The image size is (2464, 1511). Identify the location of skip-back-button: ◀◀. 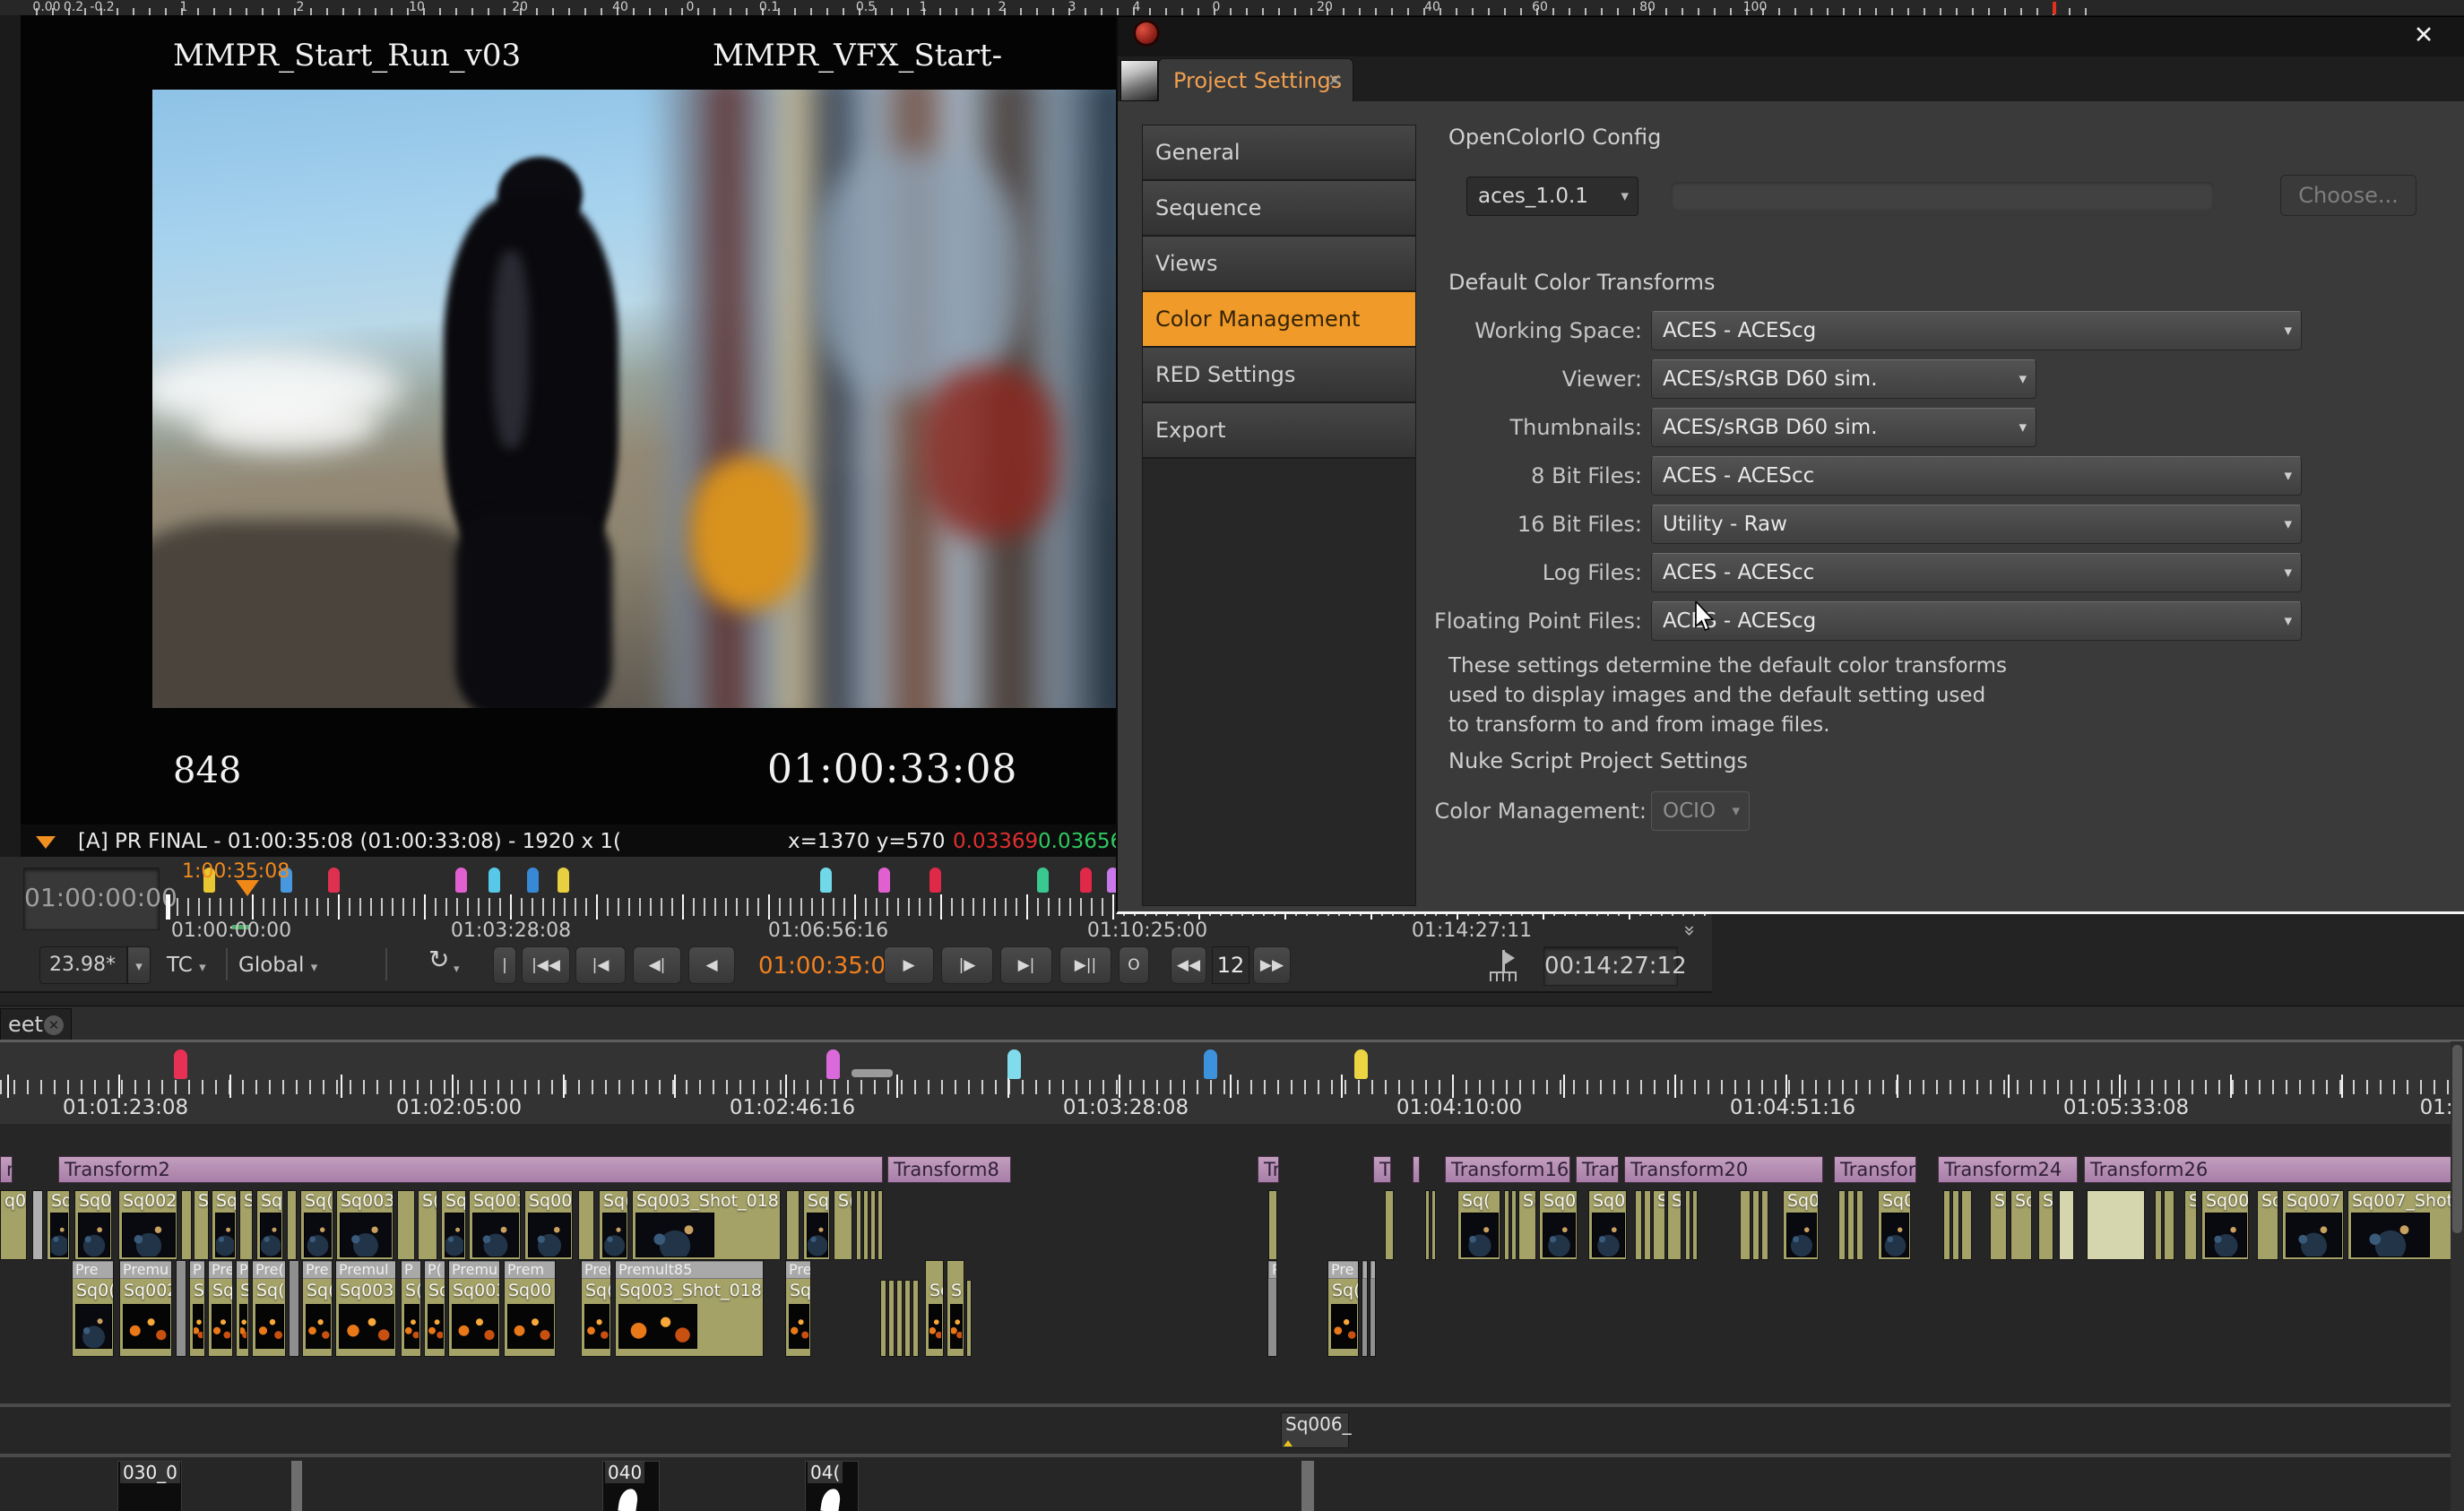
(1189, 965).